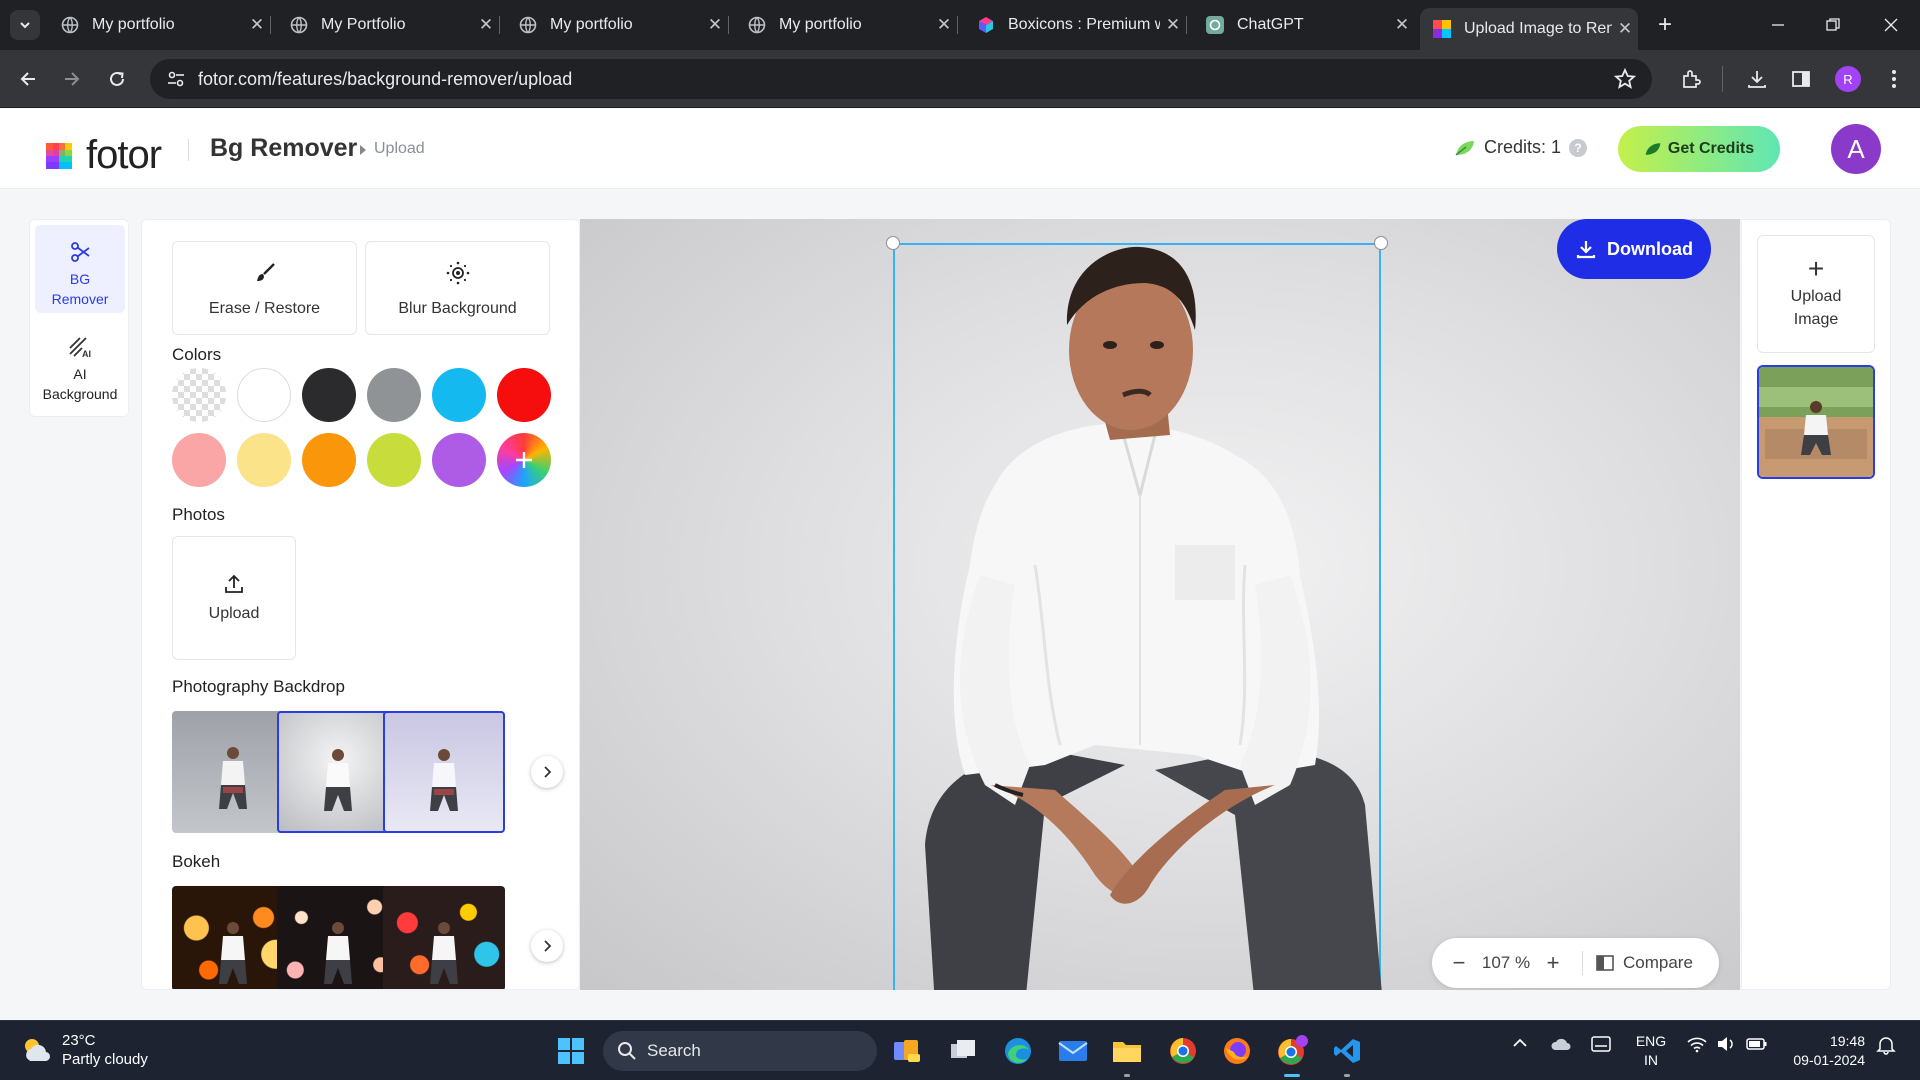 This screenshot has height=1080, width=1920. Describe the element at coordinates (80, 269) in the screenshot. I see `rail-item-bg-remover: BG Remover` at that location.